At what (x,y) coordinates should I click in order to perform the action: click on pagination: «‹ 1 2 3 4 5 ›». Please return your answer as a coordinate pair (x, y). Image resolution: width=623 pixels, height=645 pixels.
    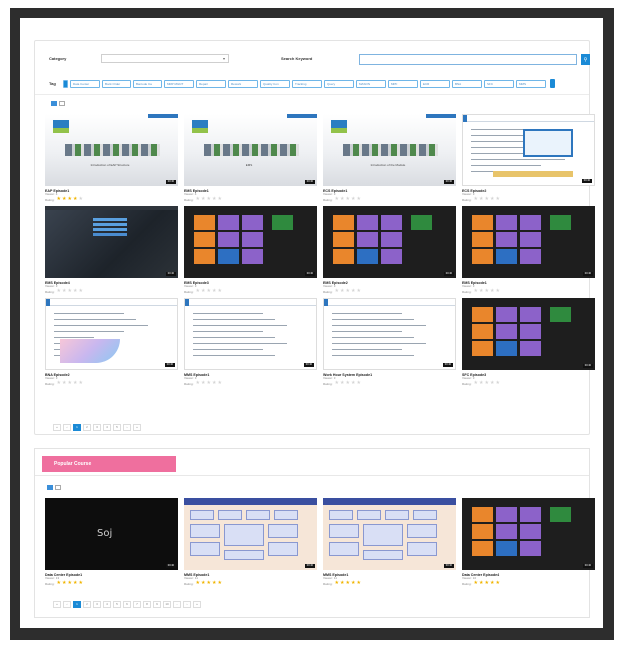
    Looking at the image, I should click on (97, 427).